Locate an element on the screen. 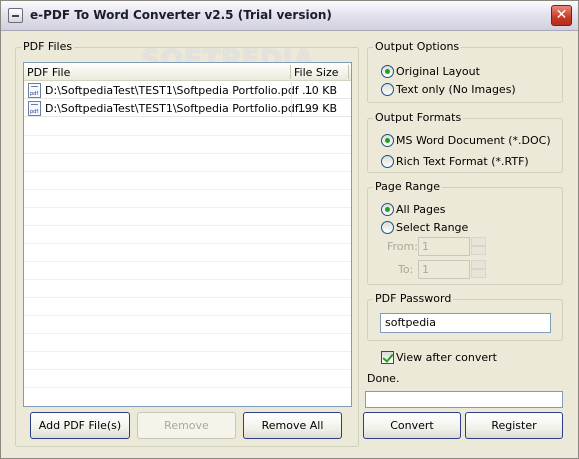  list-header: PDF File File Size is located at coordinates (187, 72).